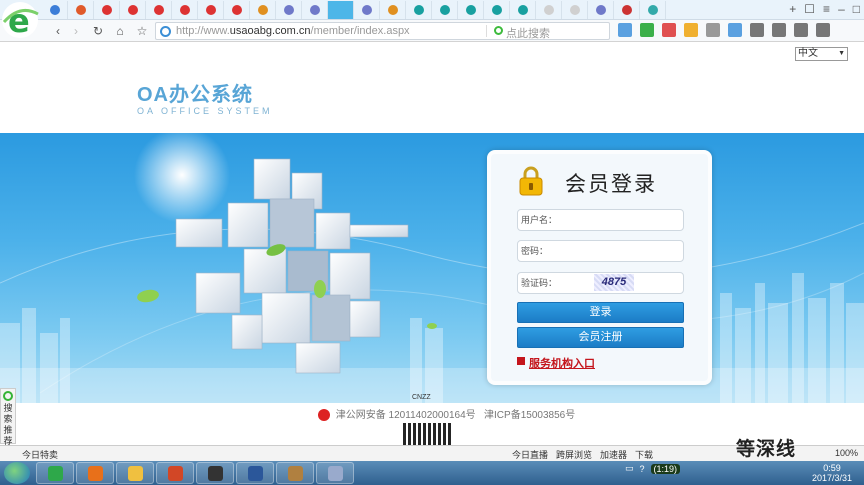 This screenshot has width=864, height=485. What do you see at coordinates (142, 31) in the screenshot?
I see `favorite-star-icon: ☆` at bounding box center [142, 31].